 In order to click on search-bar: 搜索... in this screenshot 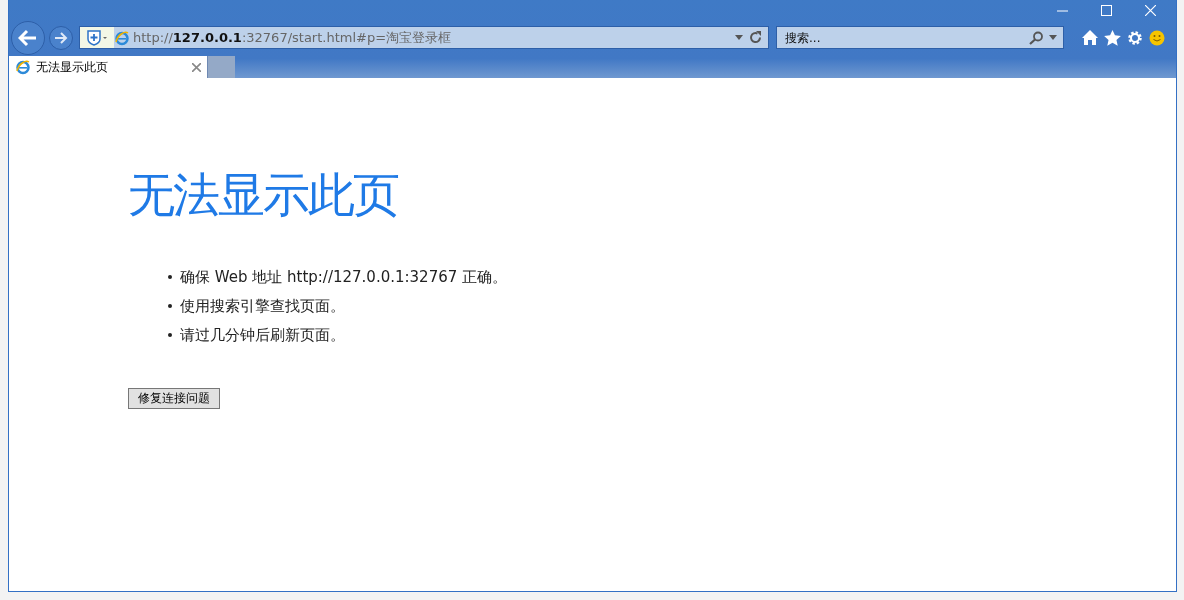, I will do `click(920, 37)`.